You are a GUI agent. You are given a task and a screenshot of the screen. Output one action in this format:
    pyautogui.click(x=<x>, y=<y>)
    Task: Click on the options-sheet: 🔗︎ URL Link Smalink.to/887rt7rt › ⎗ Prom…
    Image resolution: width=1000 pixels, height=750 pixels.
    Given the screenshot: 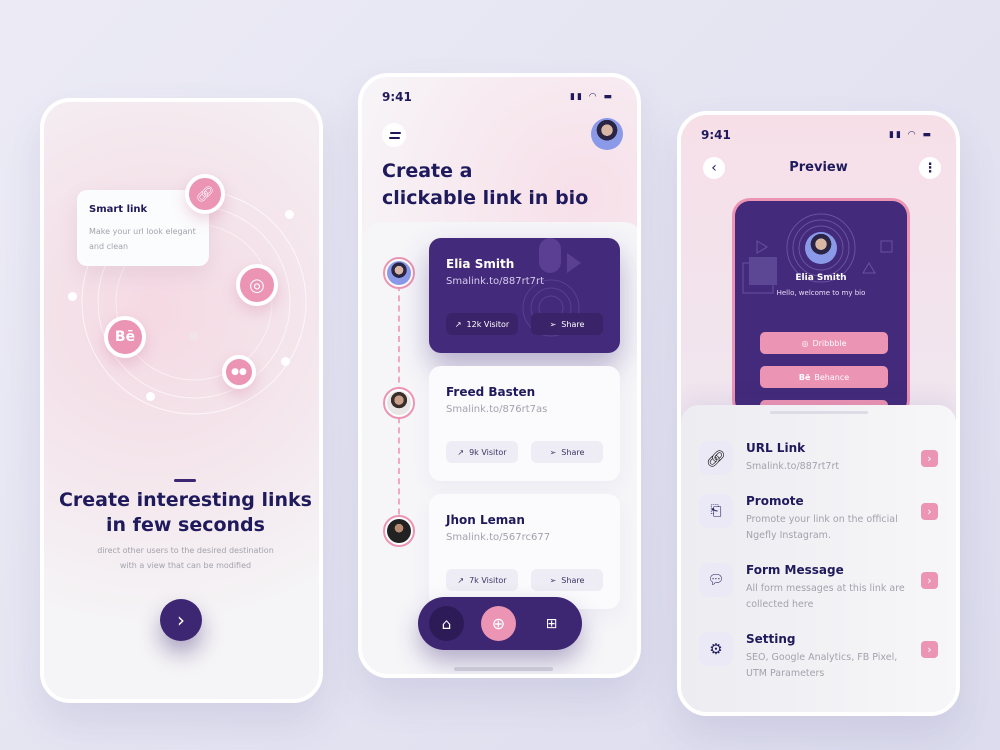 What is the action you would take?
    pyautogui.click(x=818, y=558)
    